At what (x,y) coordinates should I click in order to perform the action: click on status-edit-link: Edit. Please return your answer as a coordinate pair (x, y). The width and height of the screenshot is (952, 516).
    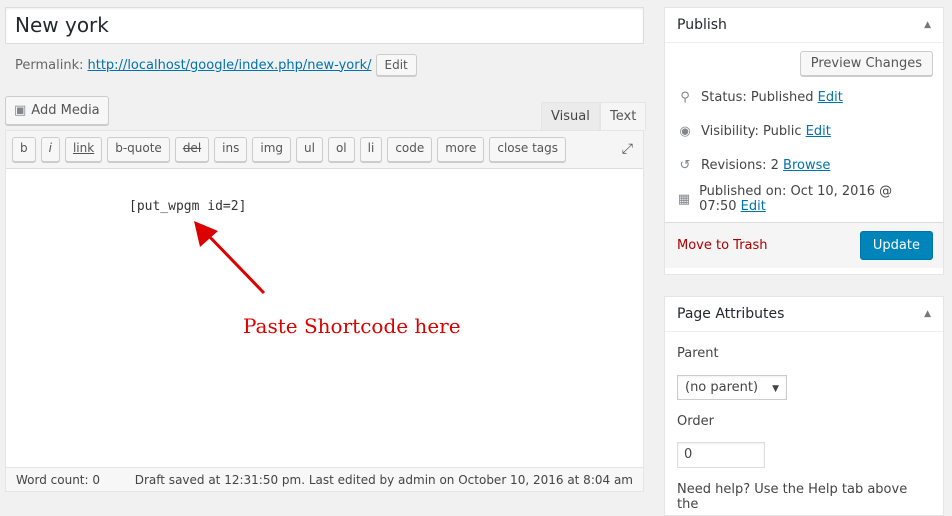
    Looking at the image, I should click on (830, 97).